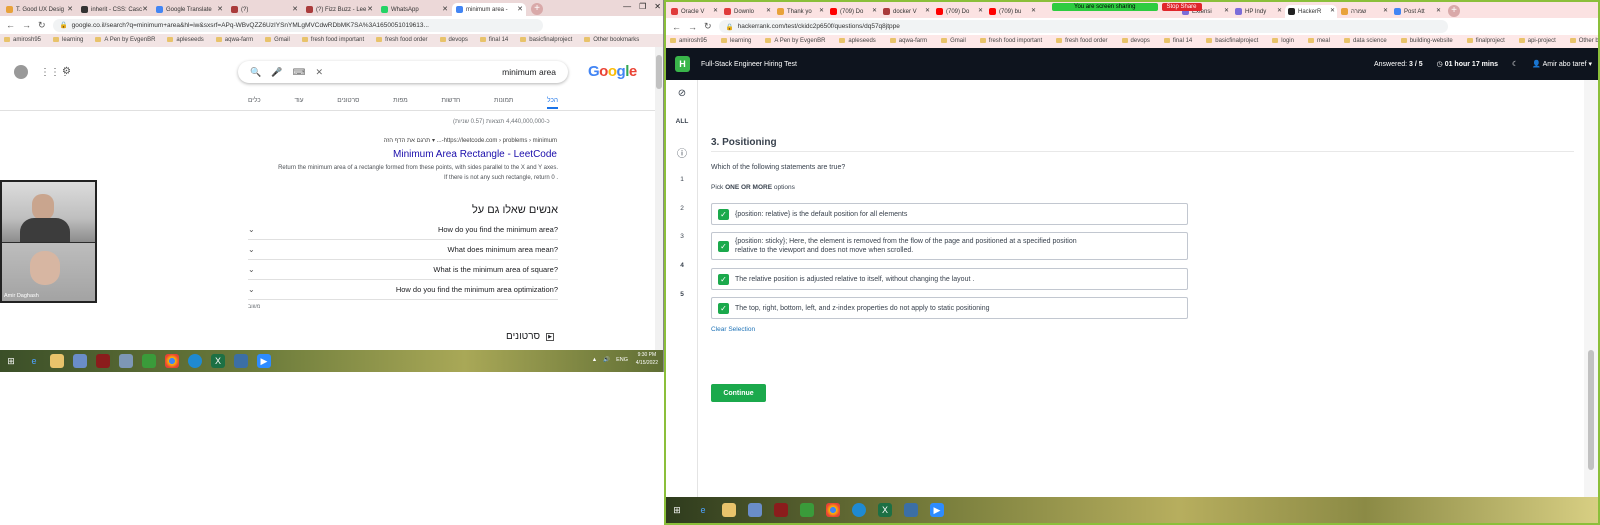 Image resolution: width=1600 pixels, height=525 pixels. I want to click on search-input: minimum area, so click(529, 72).